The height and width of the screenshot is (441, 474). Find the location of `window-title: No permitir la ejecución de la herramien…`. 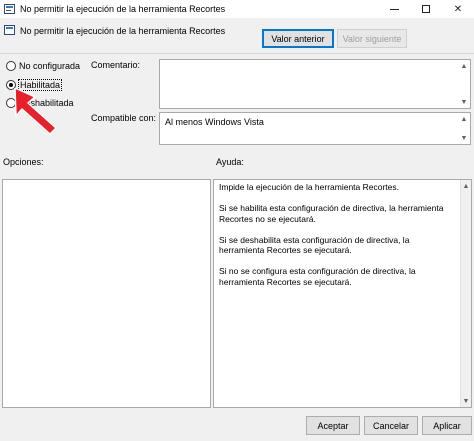

window-title: No permitir la ejecución de la herramien… is located at coordinates (123, 9).